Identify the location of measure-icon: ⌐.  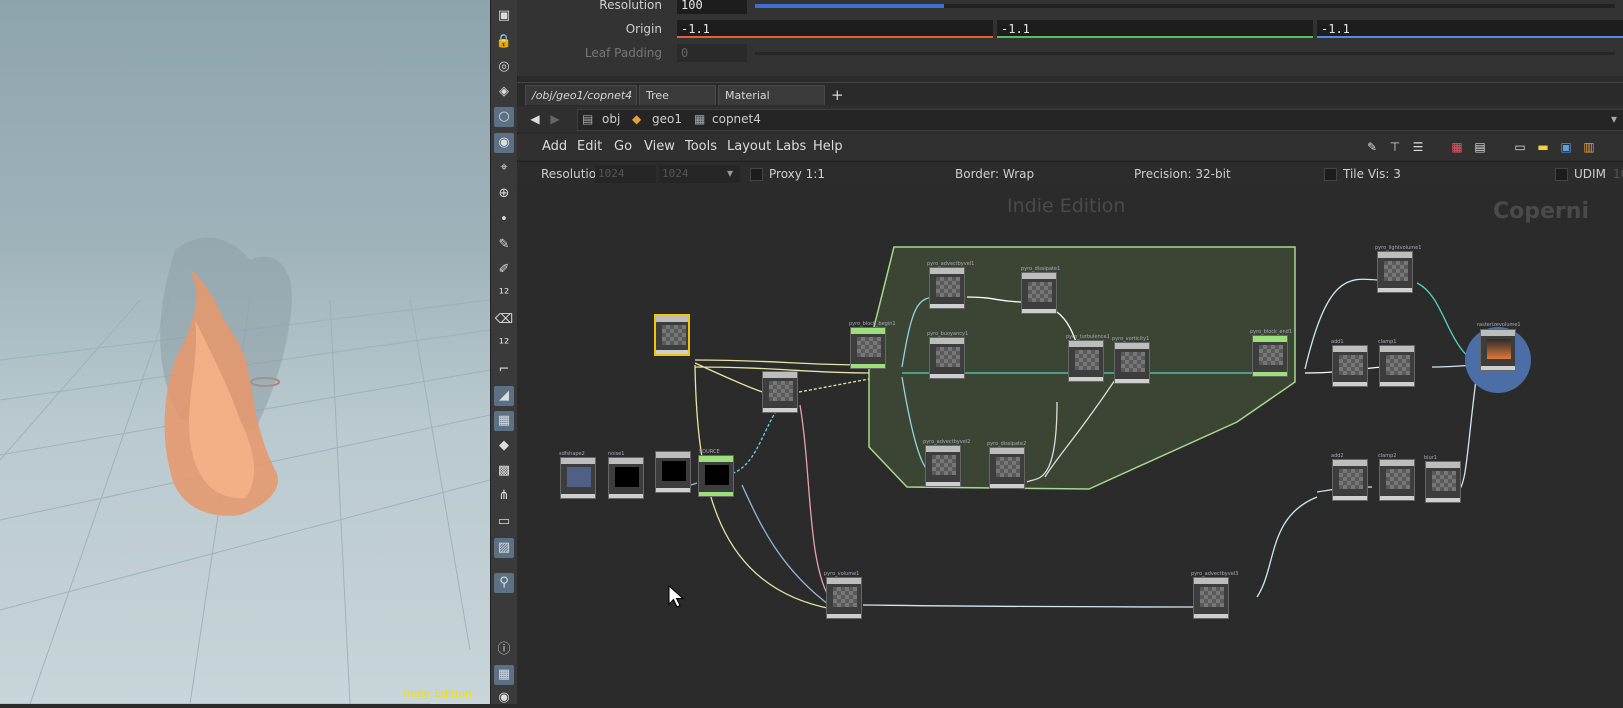
(504, 370).